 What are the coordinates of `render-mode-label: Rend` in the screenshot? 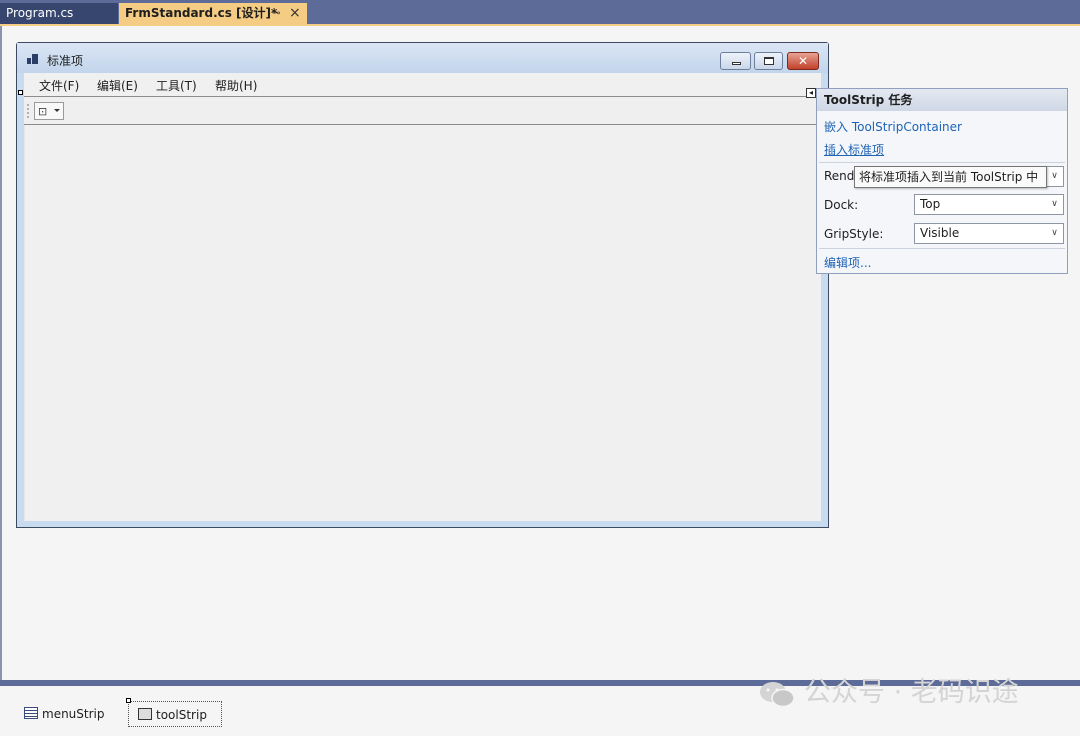 It's located at (839, 176).